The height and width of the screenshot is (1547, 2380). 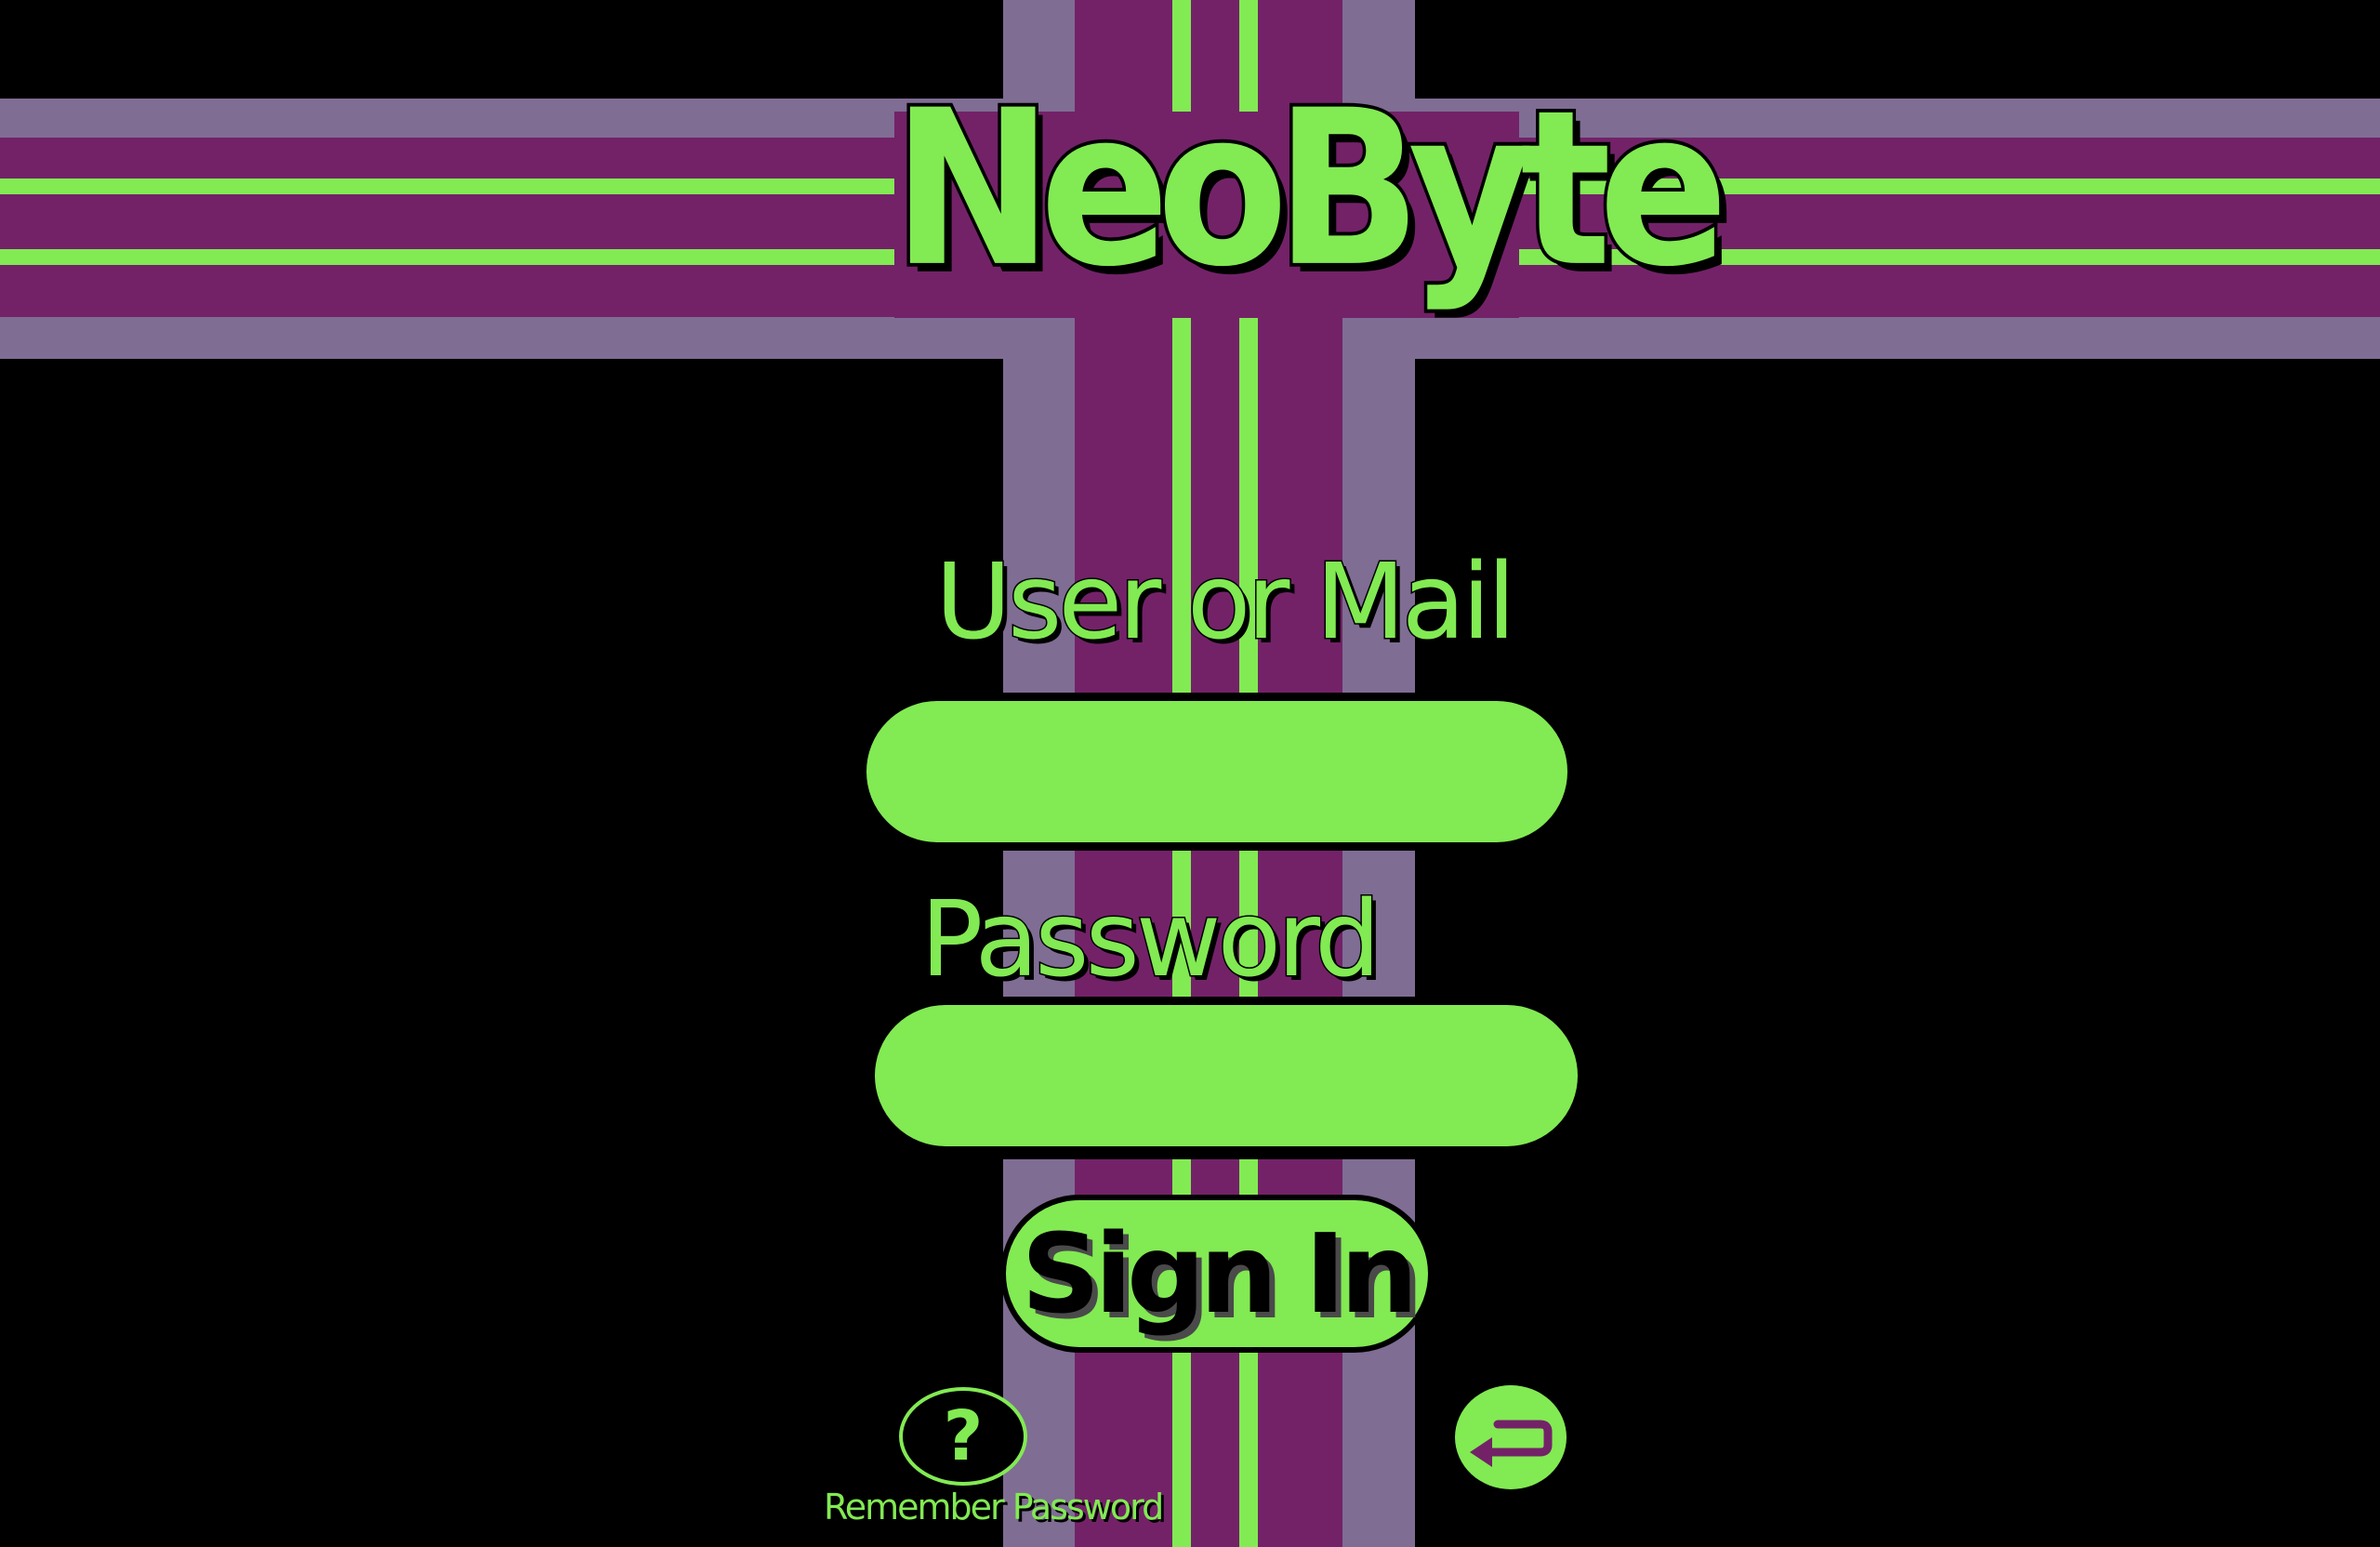 I want to click on sign-in-button: Sign In, so click(x=1217, y=1274).